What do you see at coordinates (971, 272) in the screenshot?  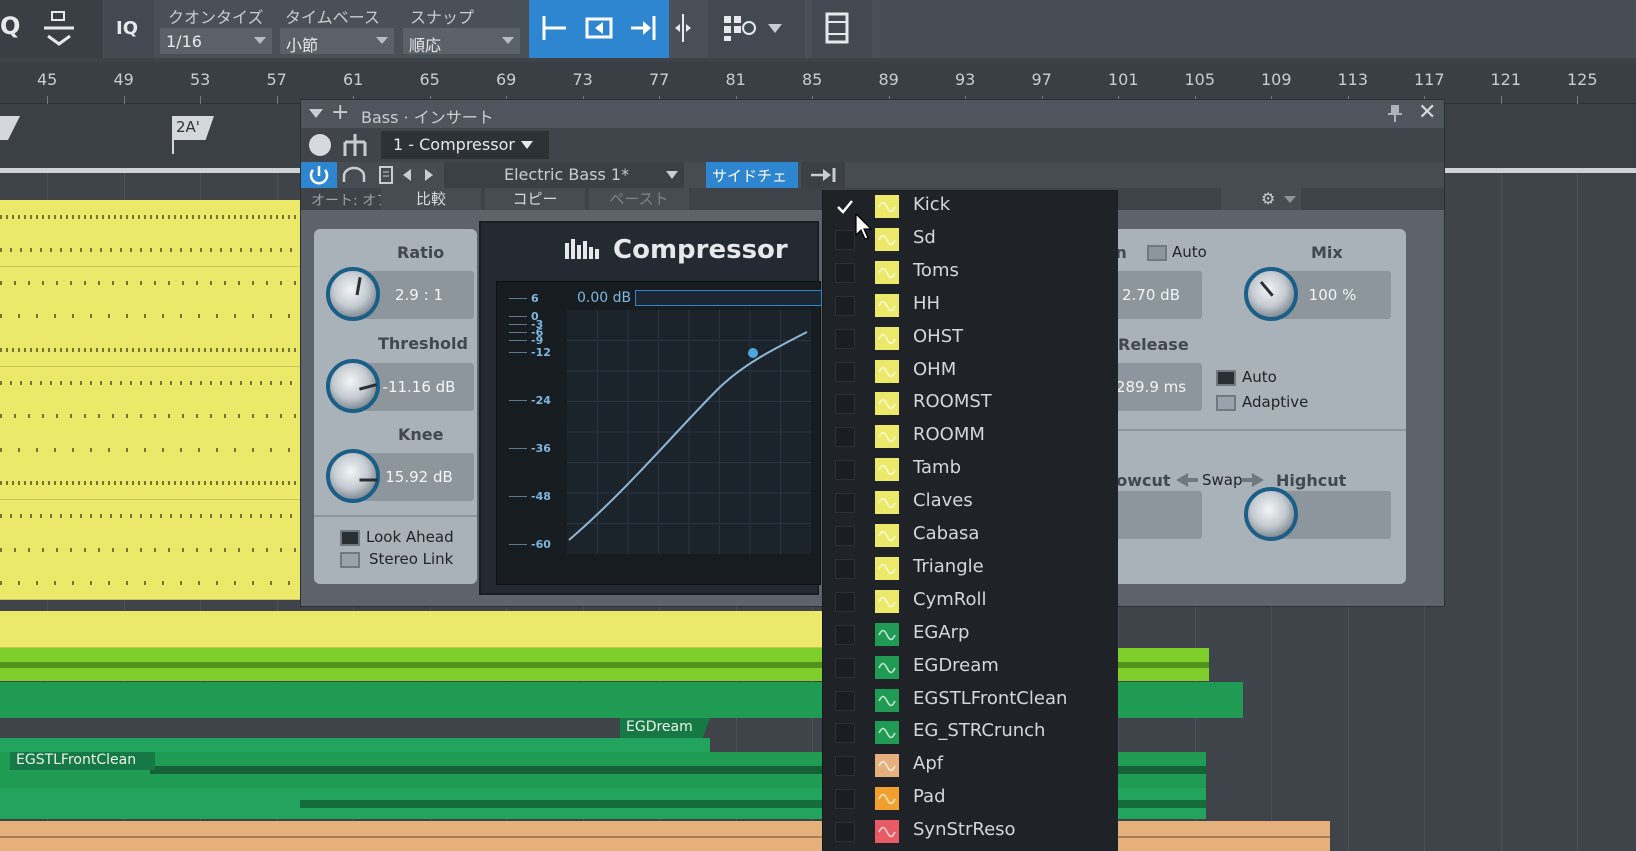 I see `sidechain-item-toms: Toms` at bounding box center [971, 272].